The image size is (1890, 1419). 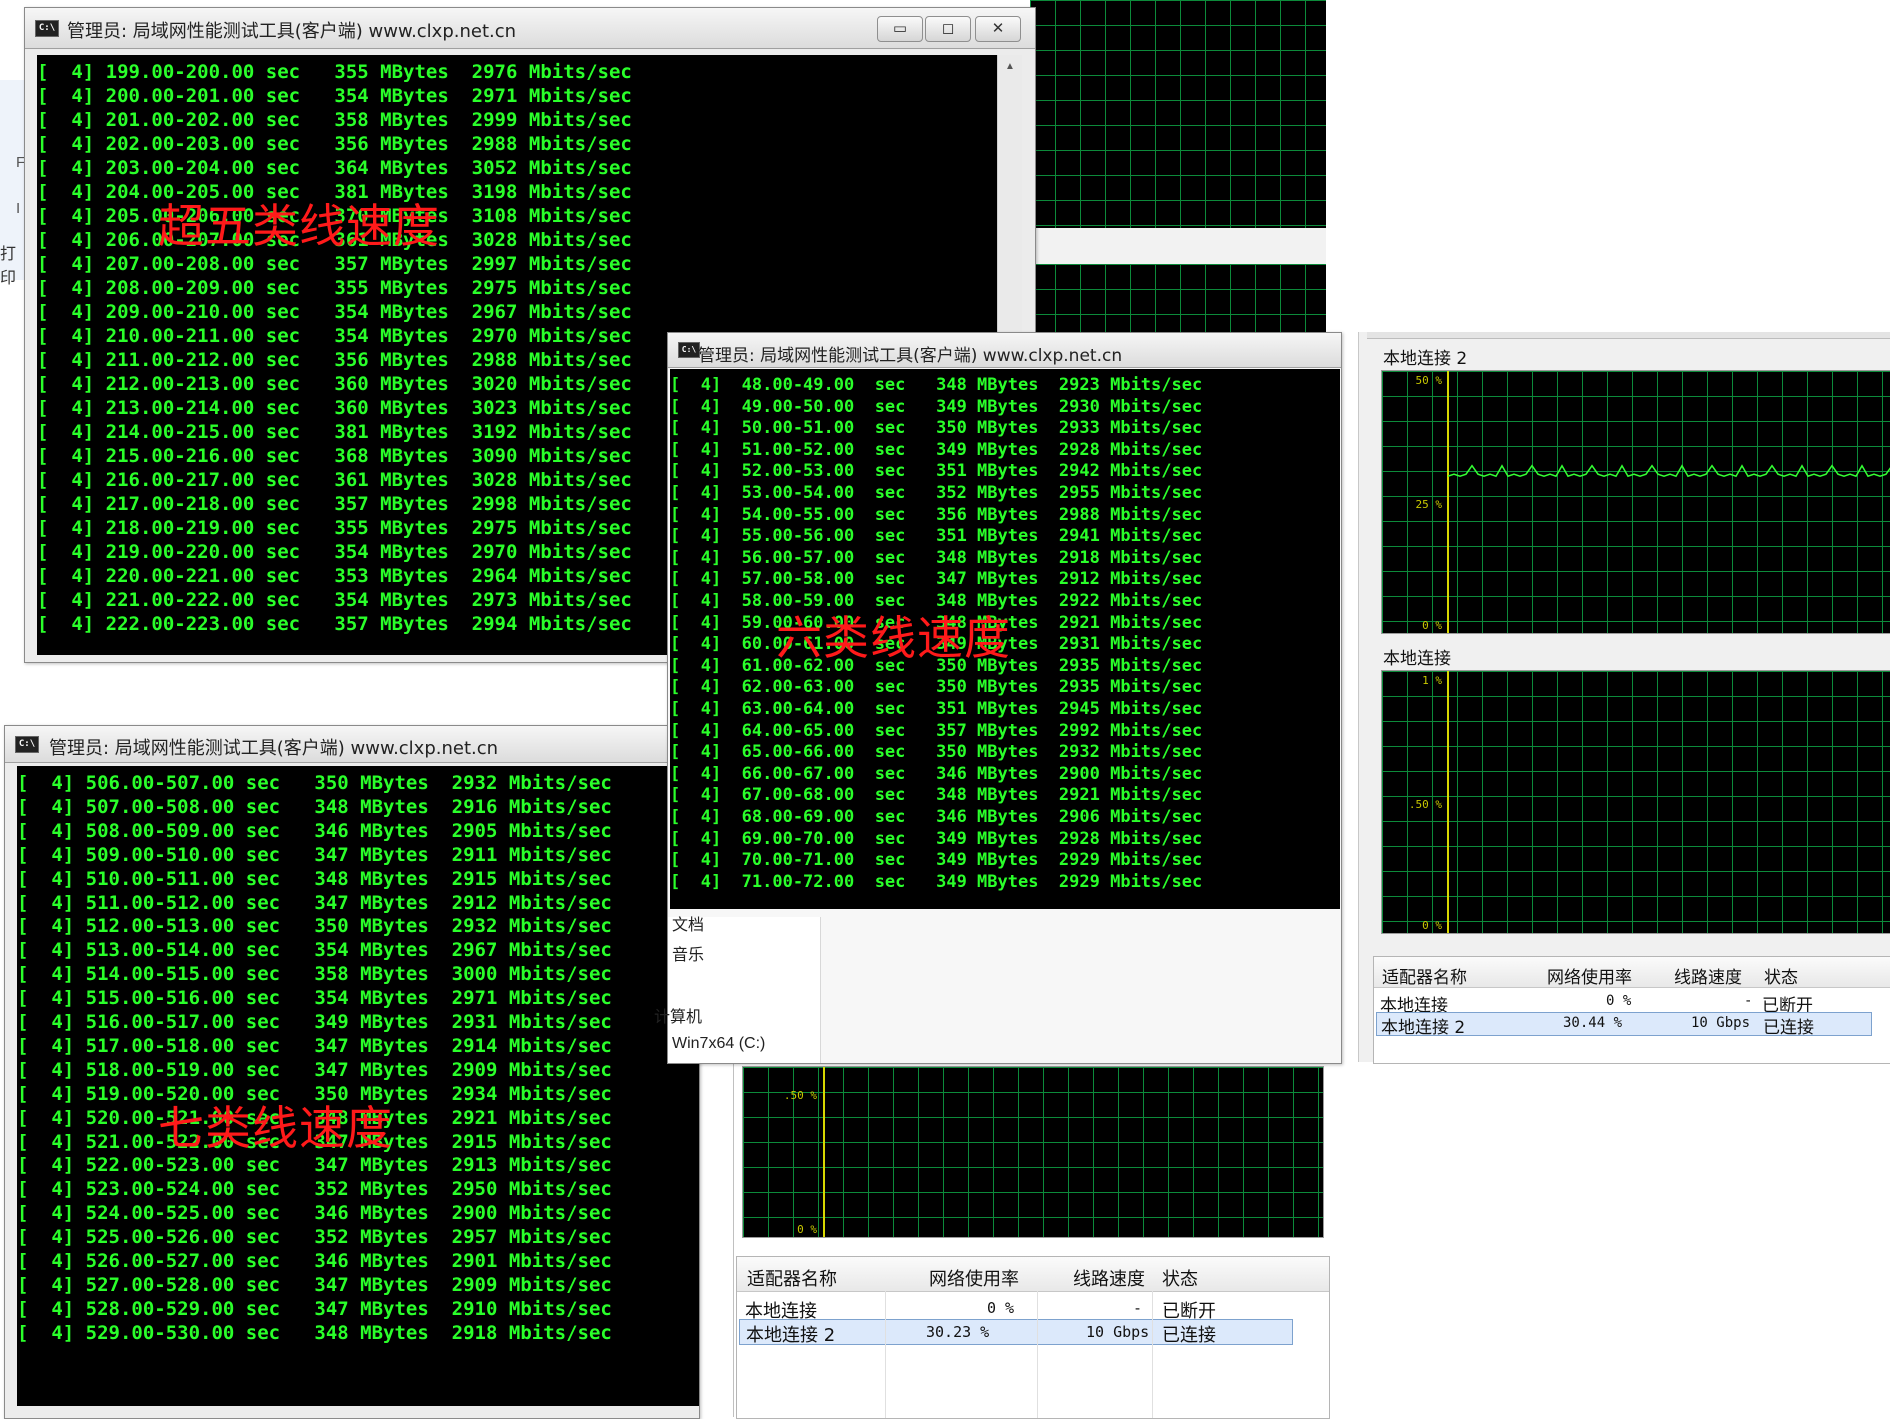 What do you see at coordinates (1033, 1152) in the screenshot?
I see `bottom-usage-graph: .50 % 0 %` at bounding box center [1033, 1152].